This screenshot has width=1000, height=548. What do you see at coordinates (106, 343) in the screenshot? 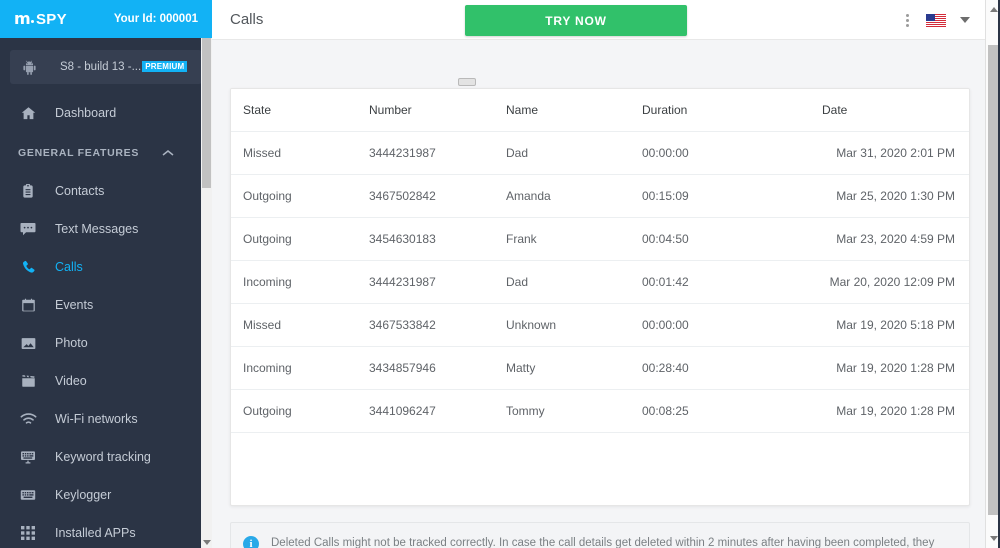
I see `sidebar-item-photo: Photo` at bounding box center [106, 343].